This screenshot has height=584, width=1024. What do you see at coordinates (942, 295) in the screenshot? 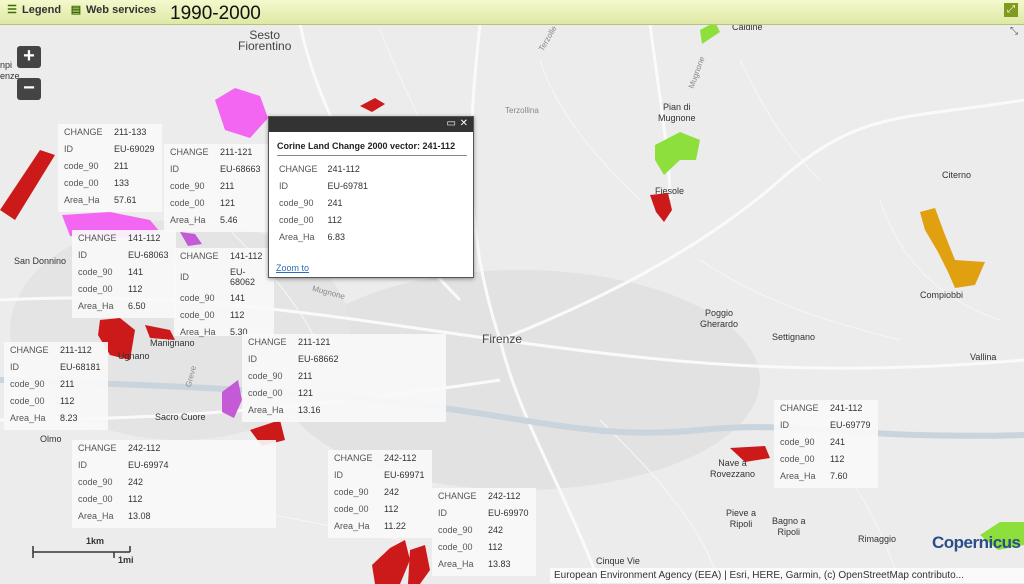
I see `place-label-compiobbi: Compiobbi` at bounding box center [942, 295].